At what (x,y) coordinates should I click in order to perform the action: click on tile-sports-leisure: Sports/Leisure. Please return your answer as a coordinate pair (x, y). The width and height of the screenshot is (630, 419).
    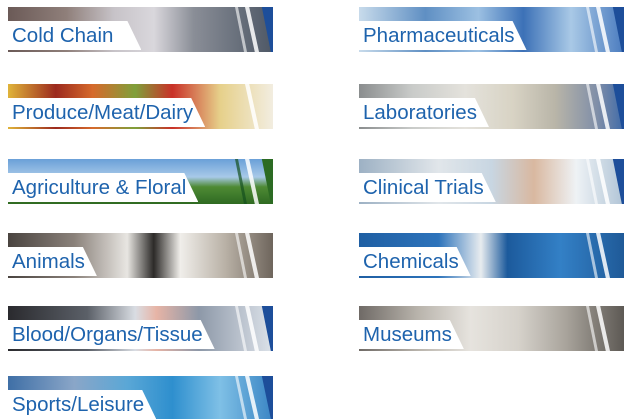
    Looking at the image, I should click on (140, 397).